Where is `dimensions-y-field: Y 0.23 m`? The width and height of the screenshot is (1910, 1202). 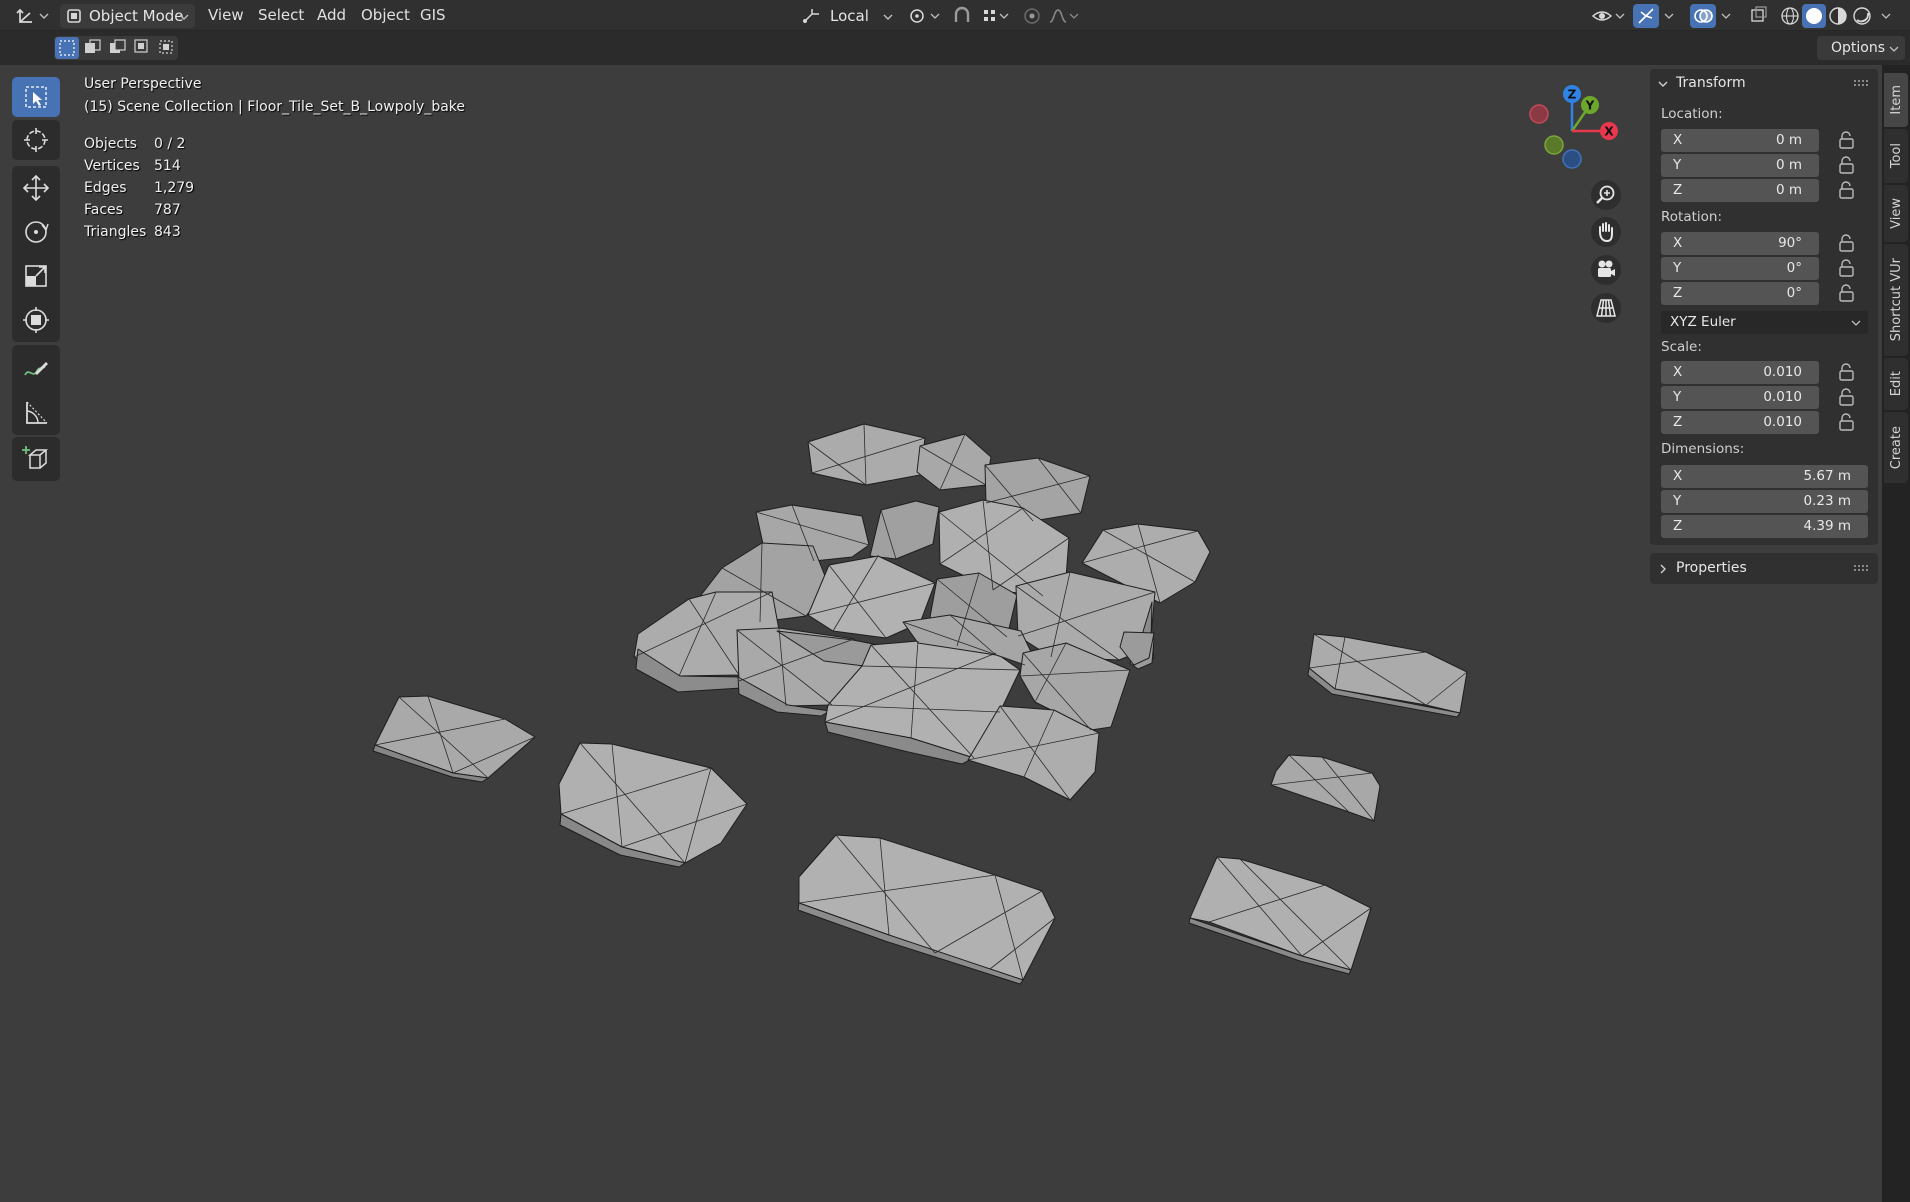
dimensions-y-field: Y 0.23 m is located at coordinates (1764, 501).